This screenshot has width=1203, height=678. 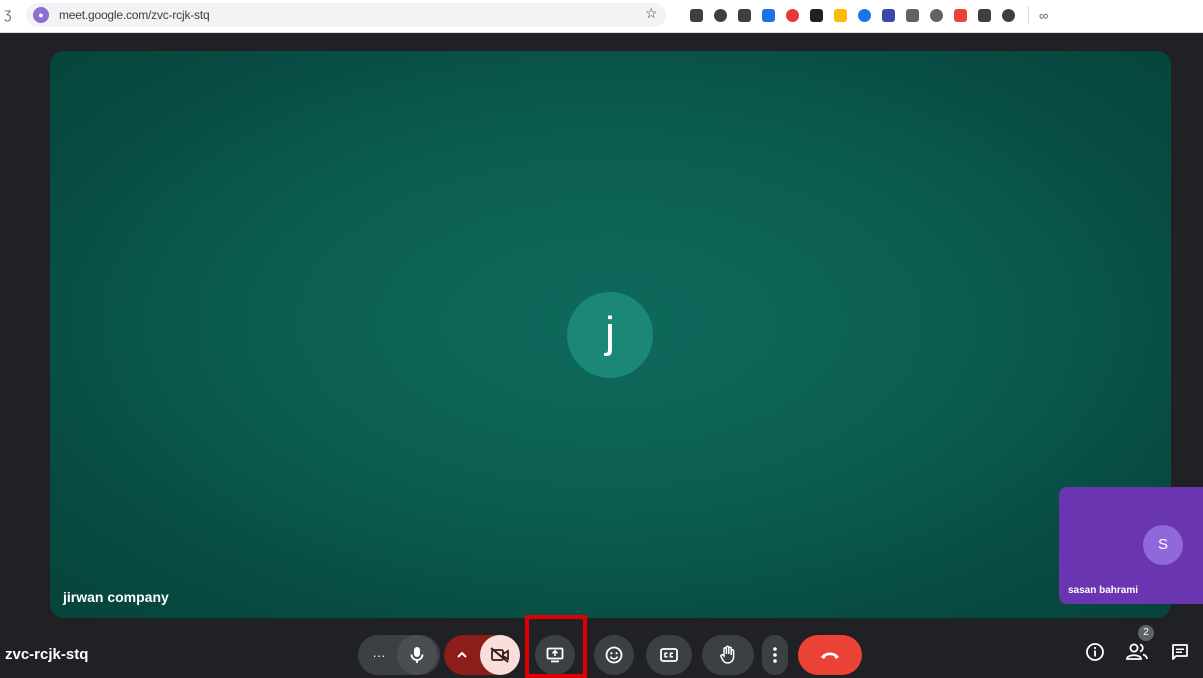 What do you see at coordinates (47, 654) in the screenshot?
I see `meeting-code: zvc-rcjk-stq` at bounding box center [47, 654].